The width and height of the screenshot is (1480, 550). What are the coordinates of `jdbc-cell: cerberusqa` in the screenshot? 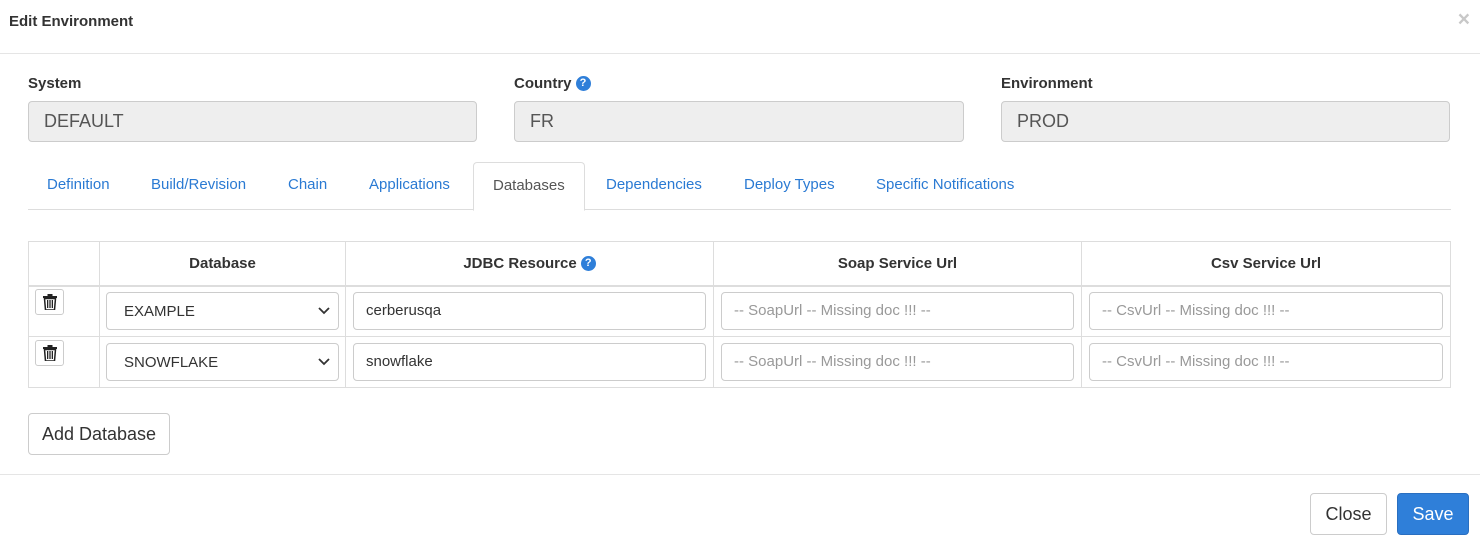 It's located at (529, 311).